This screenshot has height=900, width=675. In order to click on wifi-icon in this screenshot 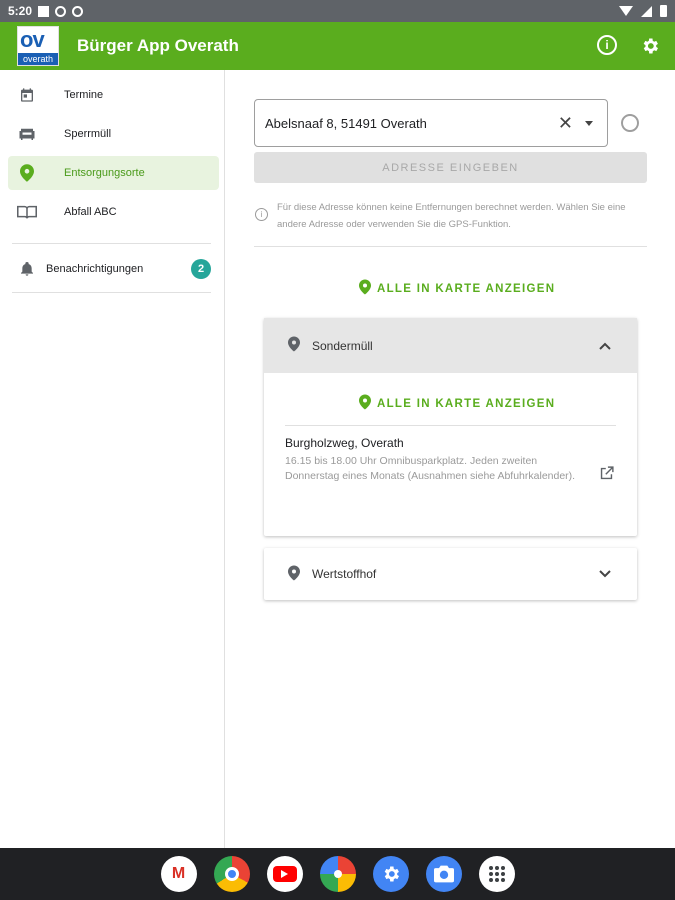, I will do `click(626, 11)`.